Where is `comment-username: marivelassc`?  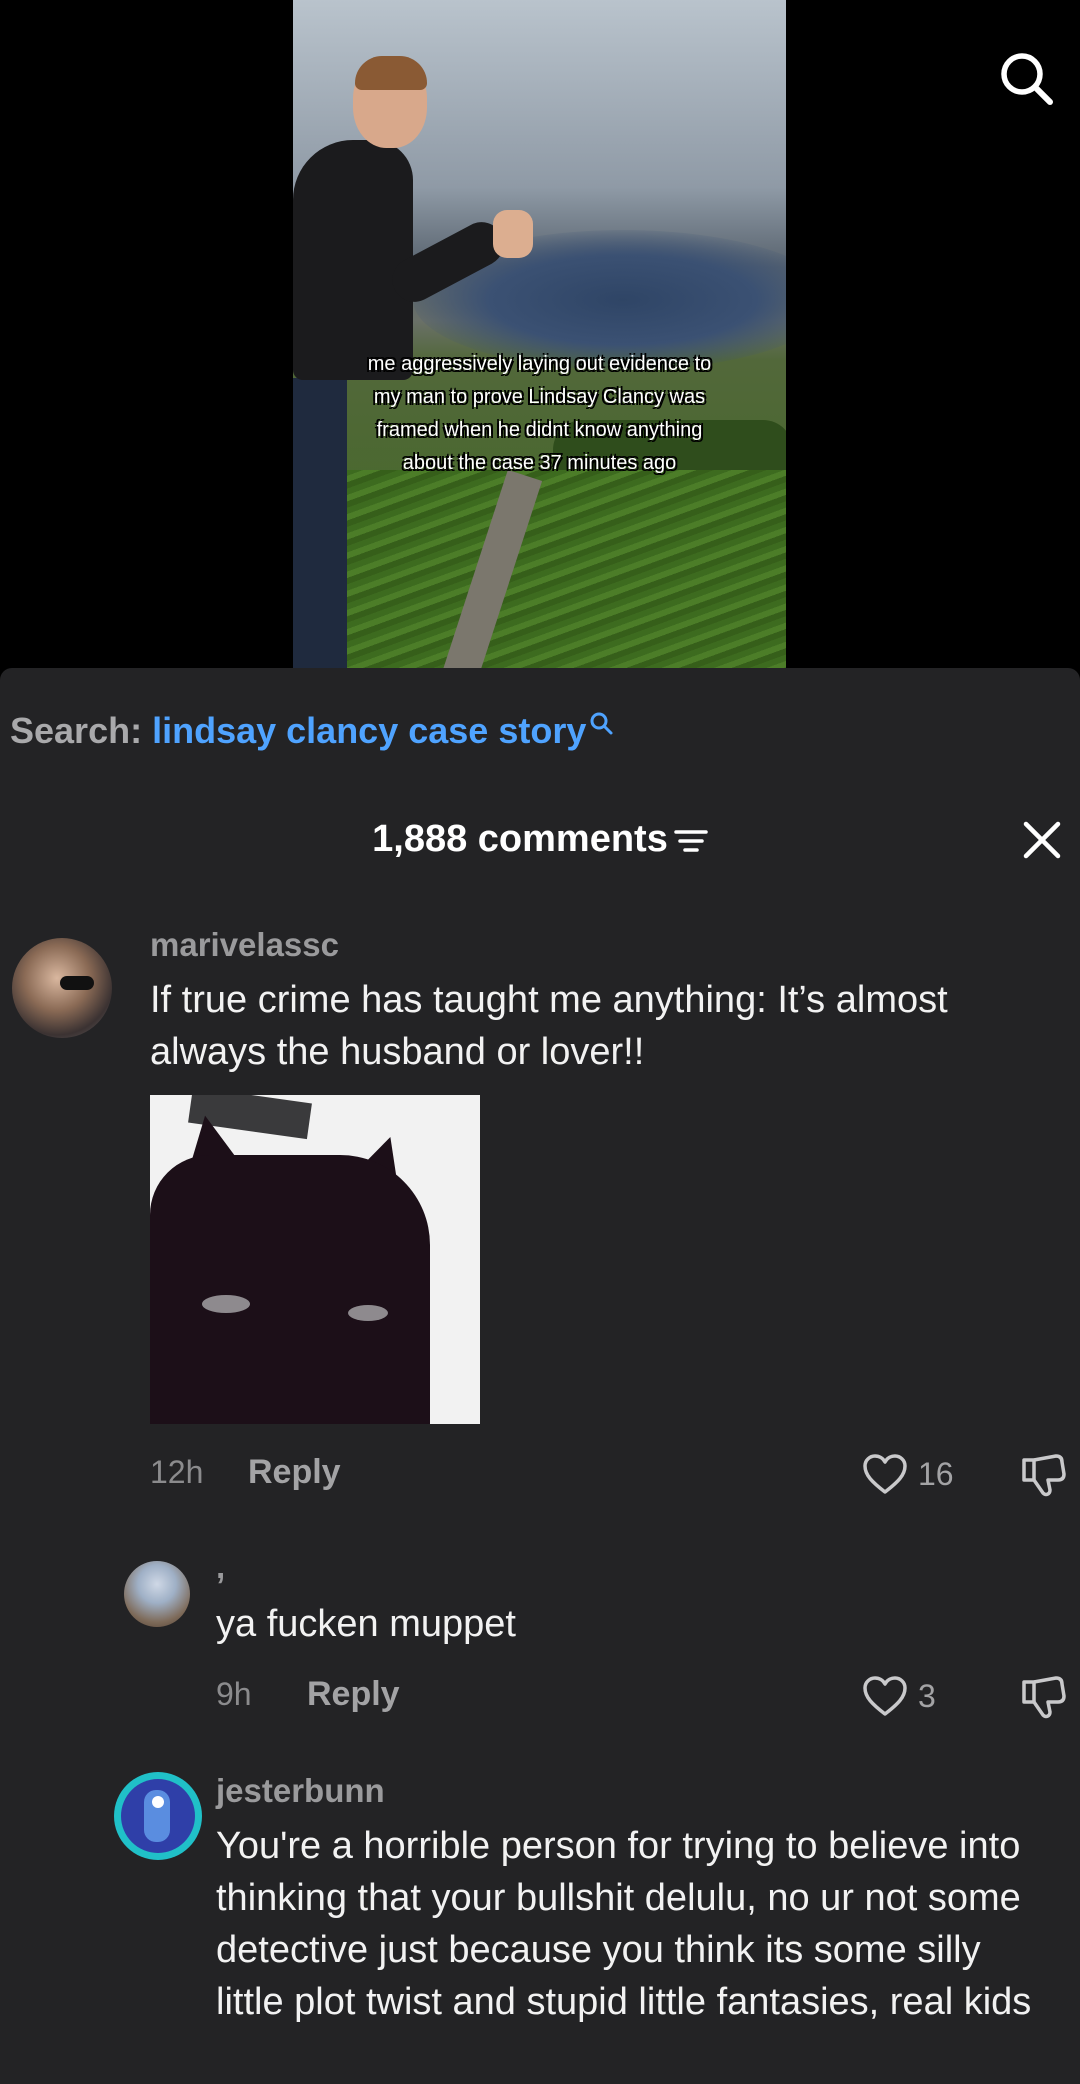
comment-username: marivelassc is located at coordinates (244, 945).